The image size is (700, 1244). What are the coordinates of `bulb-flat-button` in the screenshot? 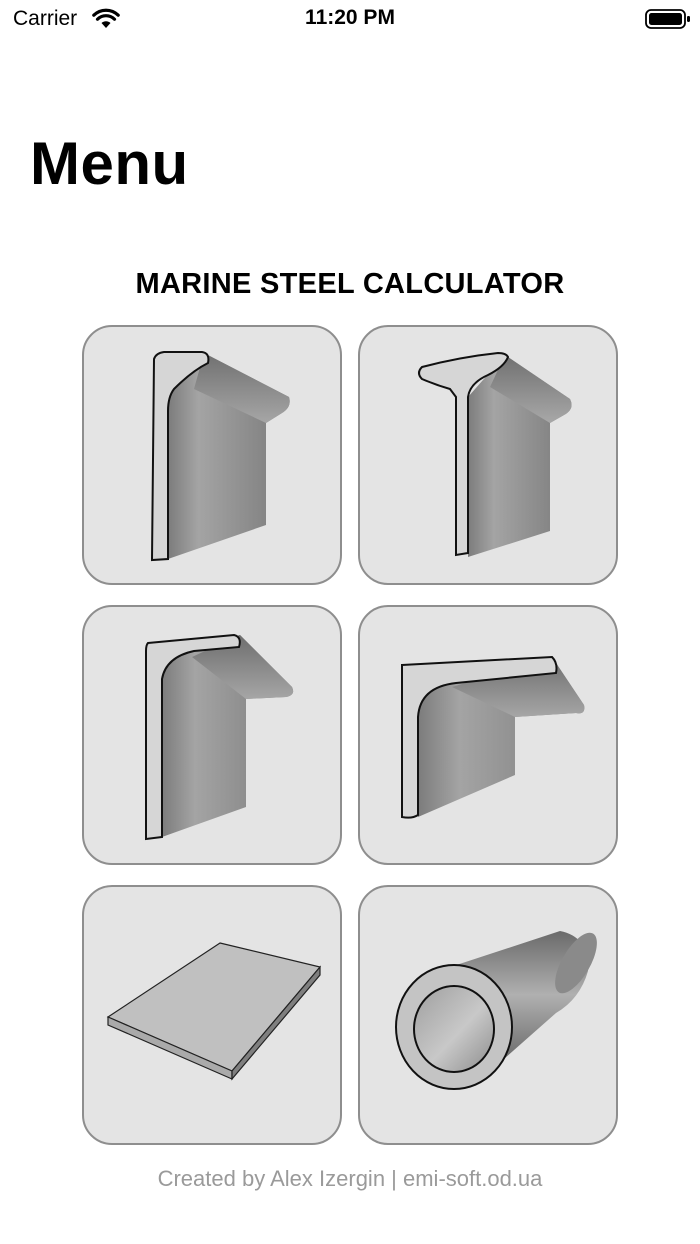 It's located at (212, 455).